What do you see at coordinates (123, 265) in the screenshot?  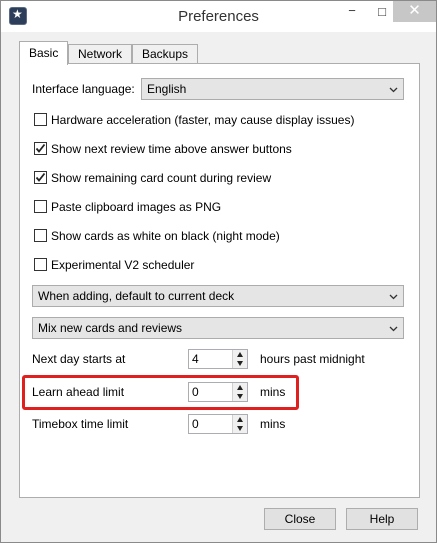 I see `v2-scheduler-label: Experimental V2 scheduler` at bounding box center [123, 265].